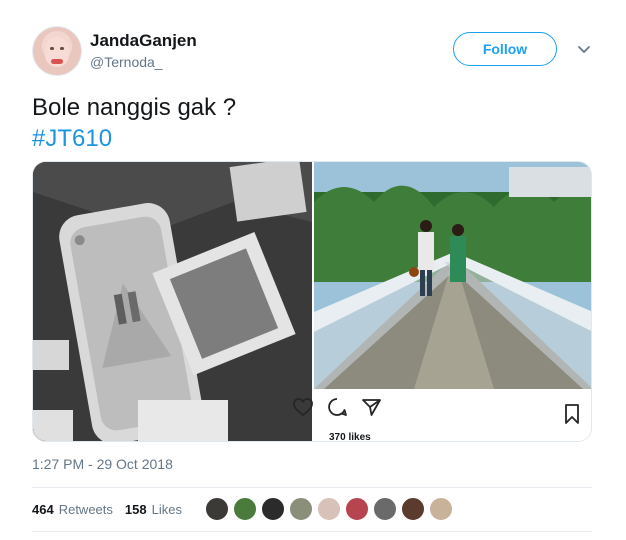  I want to click on retweets-count: 464, so click(43, 509).